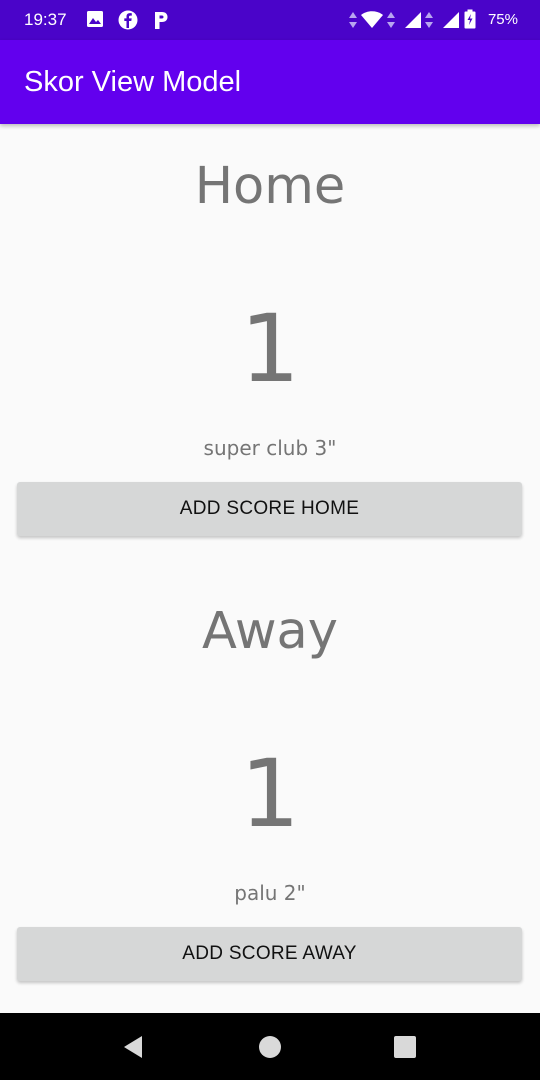 Image resolution: width=540 pixels, height=1080 pixels. What do you see at coordinates (270, 82) in the screenshot?
I see `app-bar: Skor View Model` at bounding box center [270, 82].